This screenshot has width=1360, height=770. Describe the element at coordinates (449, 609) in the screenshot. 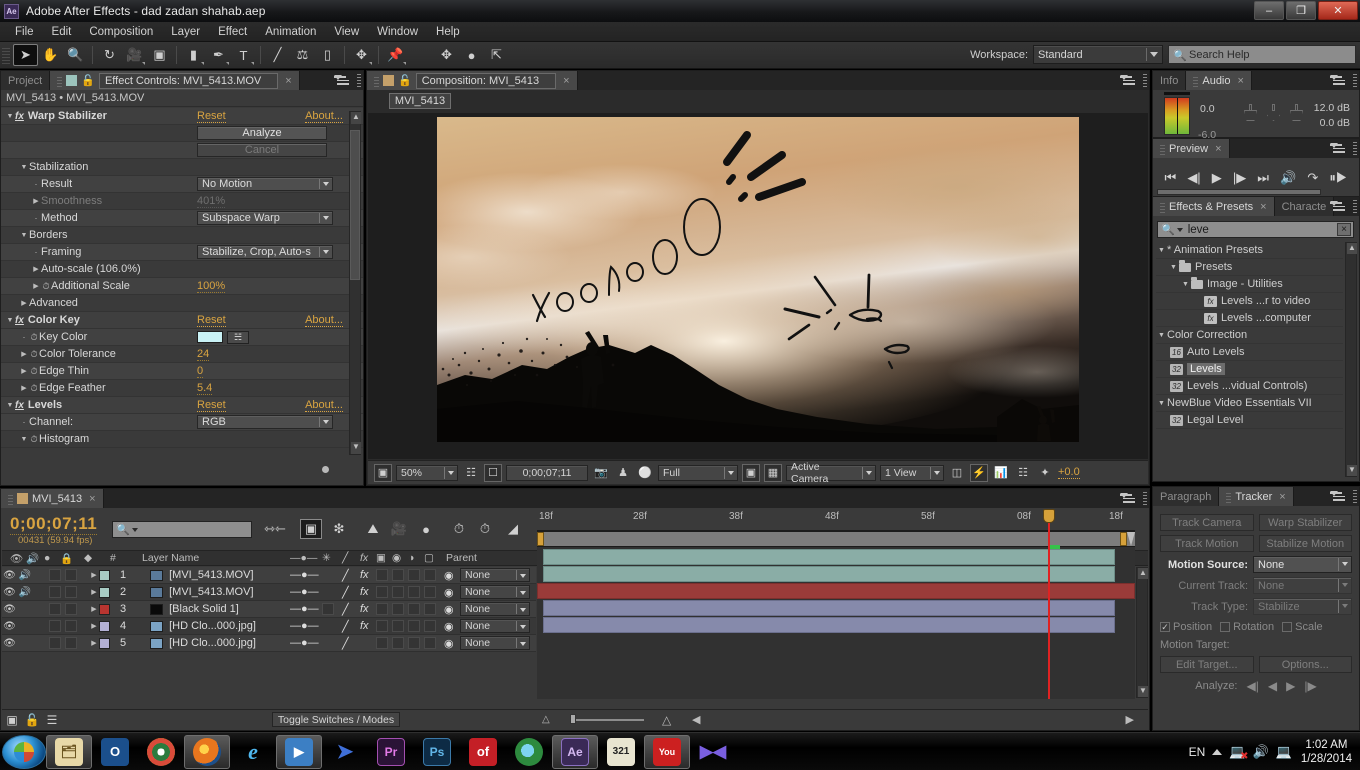

I see `parent-pickwhip-icon: ◉` at that location.